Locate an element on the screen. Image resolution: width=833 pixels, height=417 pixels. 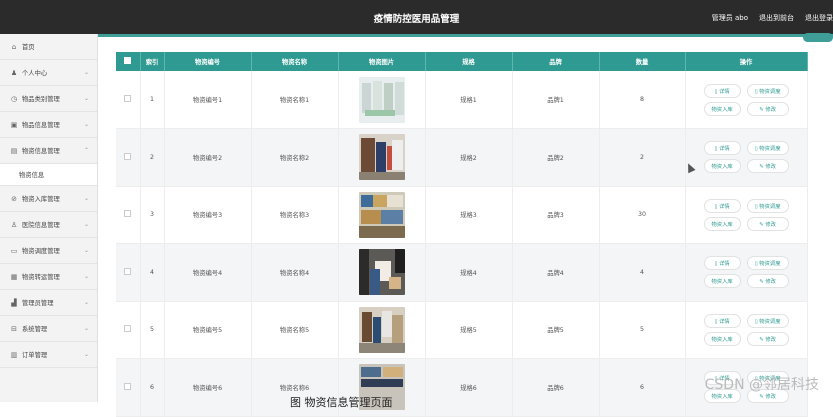
sidebar-item: ▣ 物品信息管理 ⌄ is located at coordinates (48, 125).